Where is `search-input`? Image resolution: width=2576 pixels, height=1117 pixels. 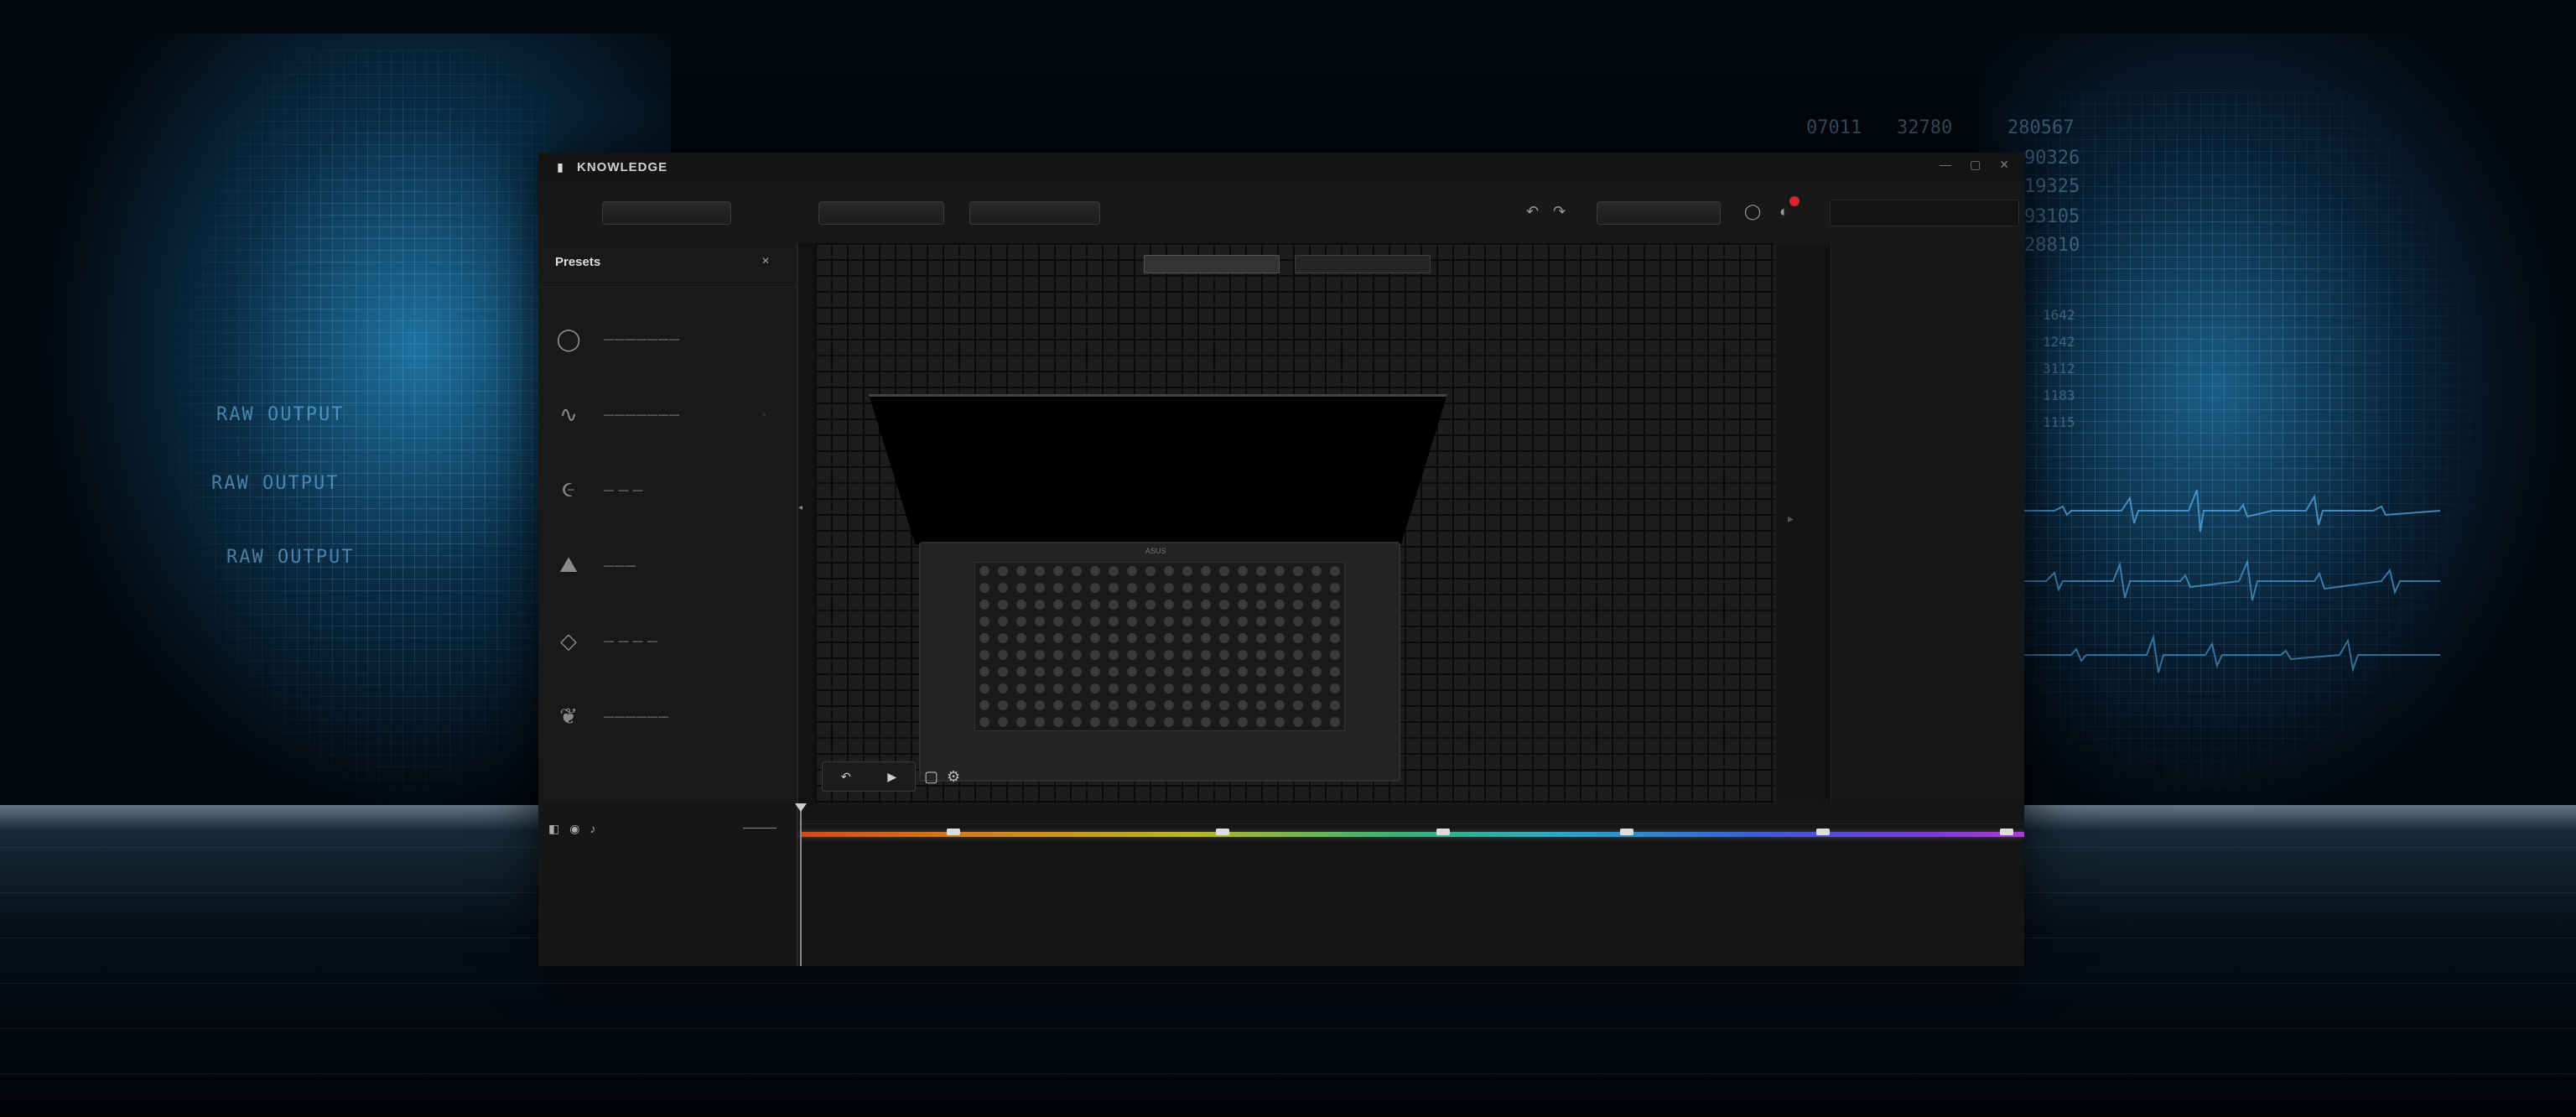 search-input is located at coordinates (1924, 213).